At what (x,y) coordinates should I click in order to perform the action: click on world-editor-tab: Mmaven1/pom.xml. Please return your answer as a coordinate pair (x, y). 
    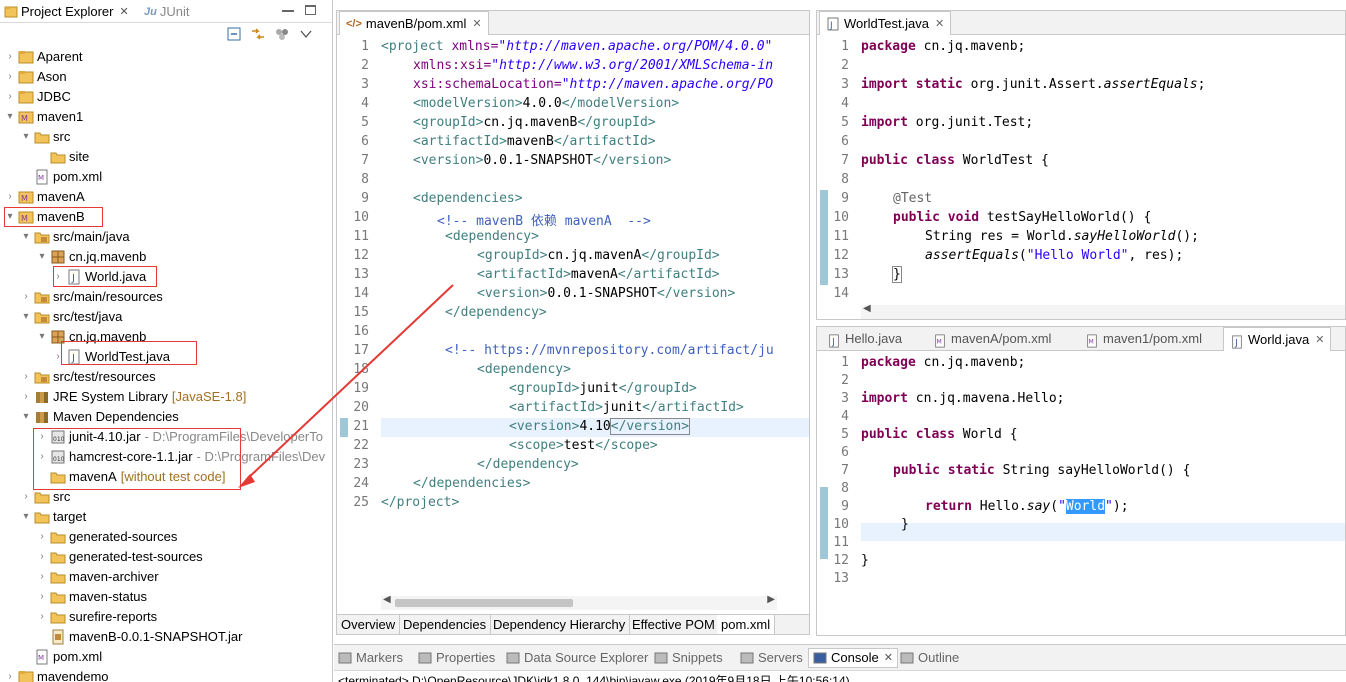
    Looking at the image, I should click on (1143, 339).